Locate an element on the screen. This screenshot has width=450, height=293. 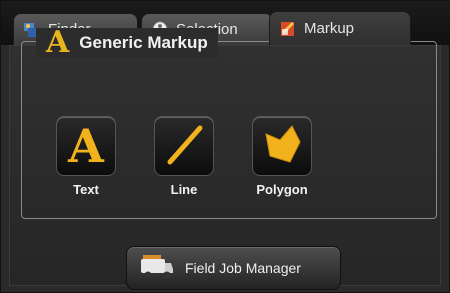
svg-text: A is located at coordinates (86, 144).